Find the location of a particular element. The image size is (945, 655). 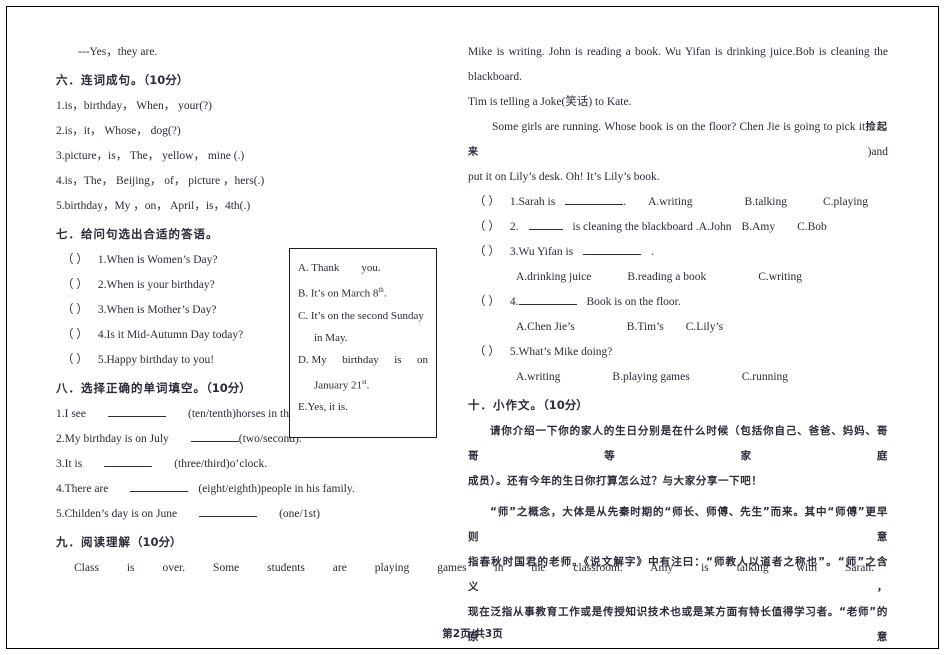

fill-prefix: 1.I see is located at coordinates (71, 414).